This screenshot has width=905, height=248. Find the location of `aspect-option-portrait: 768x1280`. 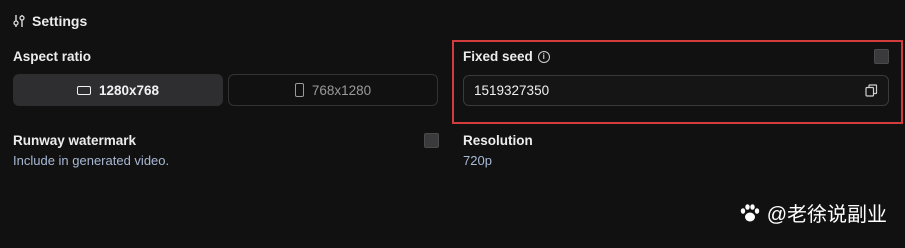

aspect-option-portrait: 768x1280 is located at coordinates (333, 90).